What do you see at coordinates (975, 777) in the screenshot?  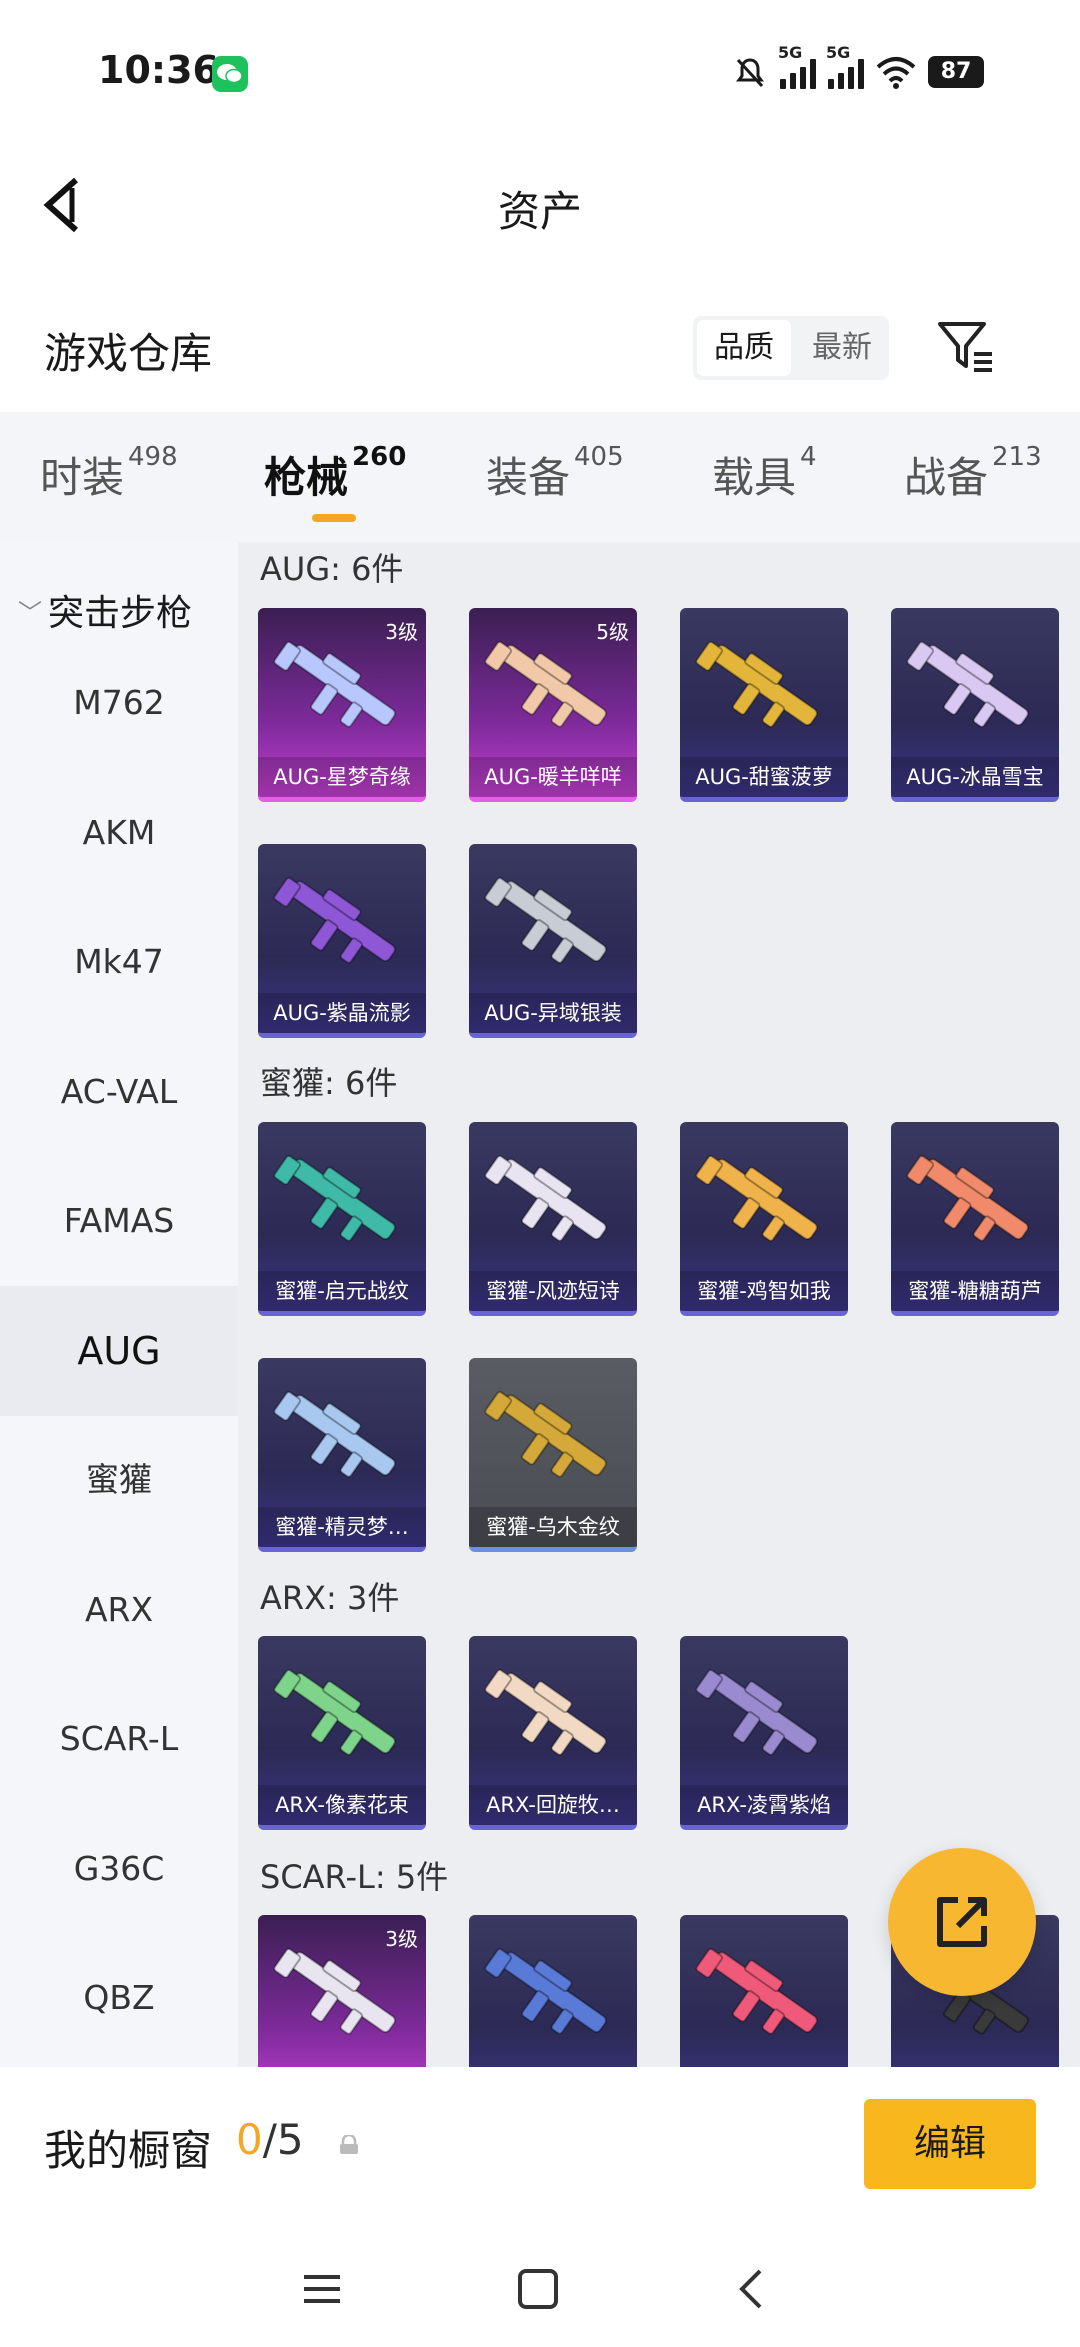 I see `skin-name: AUG-冰晶雪宝` at bounding box center [975, 777].